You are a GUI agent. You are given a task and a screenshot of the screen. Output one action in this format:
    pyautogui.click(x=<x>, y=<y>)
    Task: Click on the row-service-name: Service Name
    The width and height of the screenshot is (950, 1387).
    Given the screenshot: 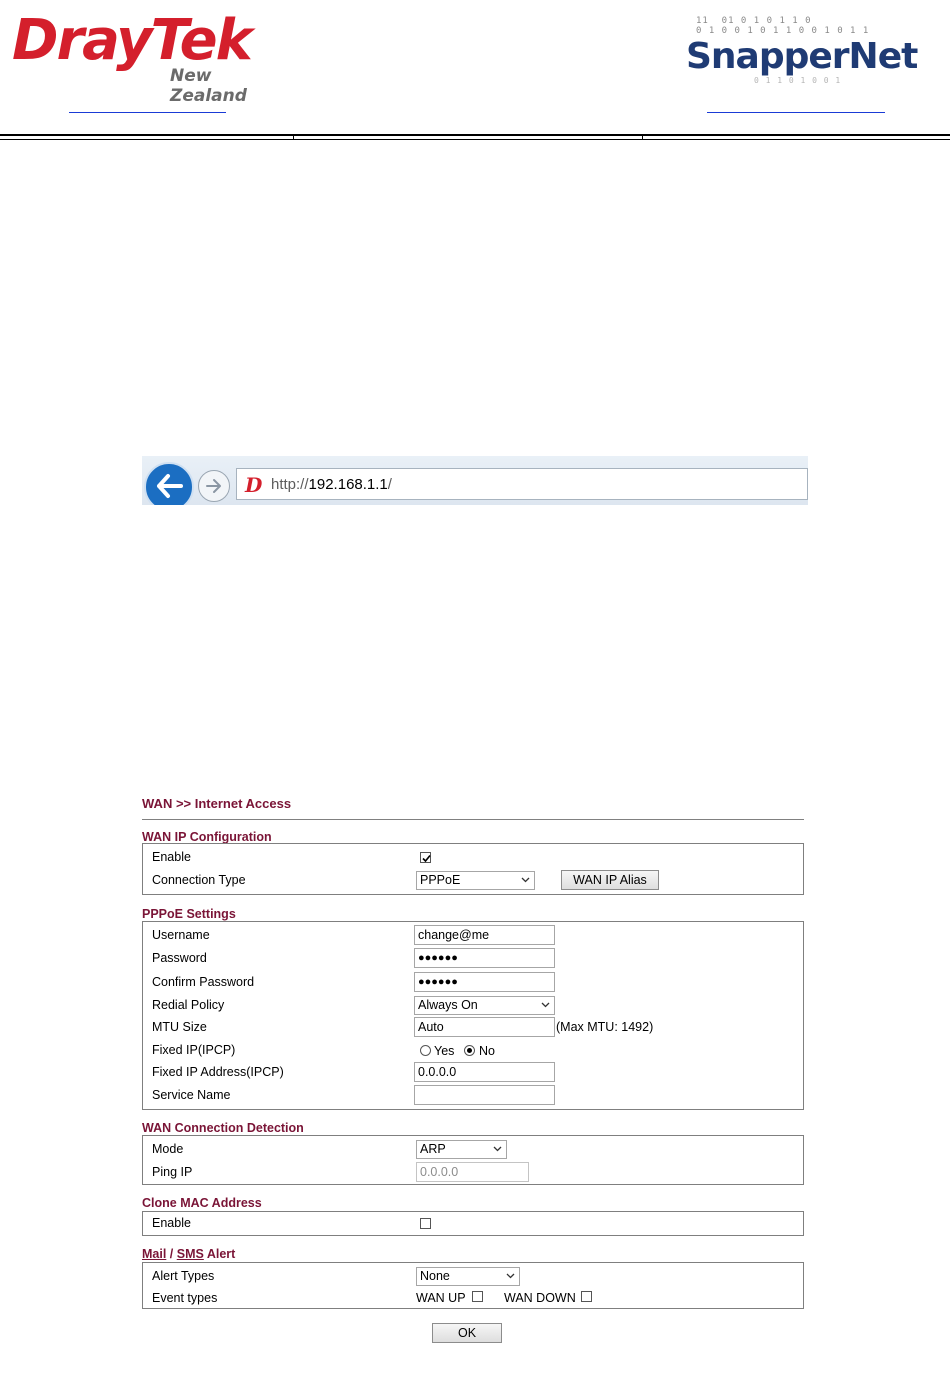 What is the action you would take?
    pyautogui.click(x=473, y=1096)
    